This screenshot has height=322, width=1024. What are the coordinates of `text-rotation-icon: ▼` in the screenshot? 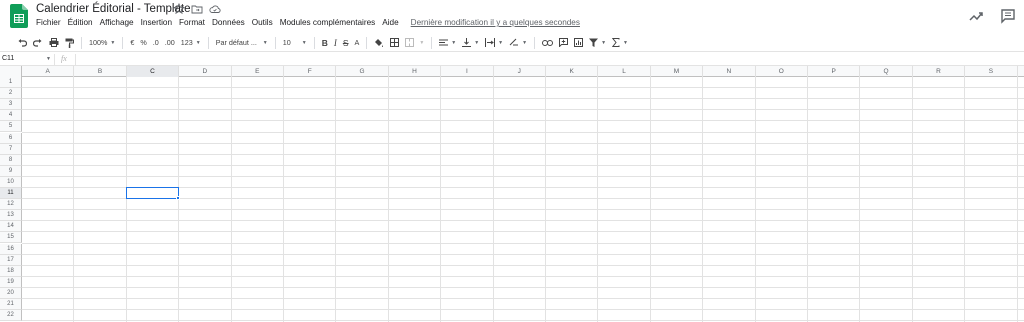 It's located at (518, 43).